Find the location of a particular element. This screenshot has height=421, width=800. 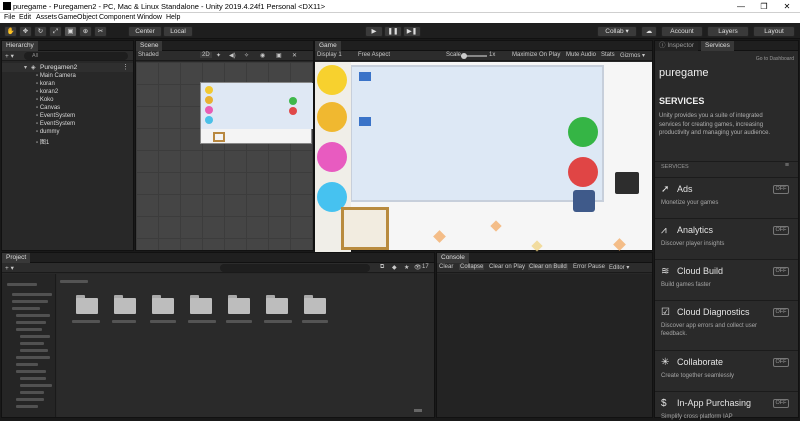

red-badge is located at coordinates (583, 172).